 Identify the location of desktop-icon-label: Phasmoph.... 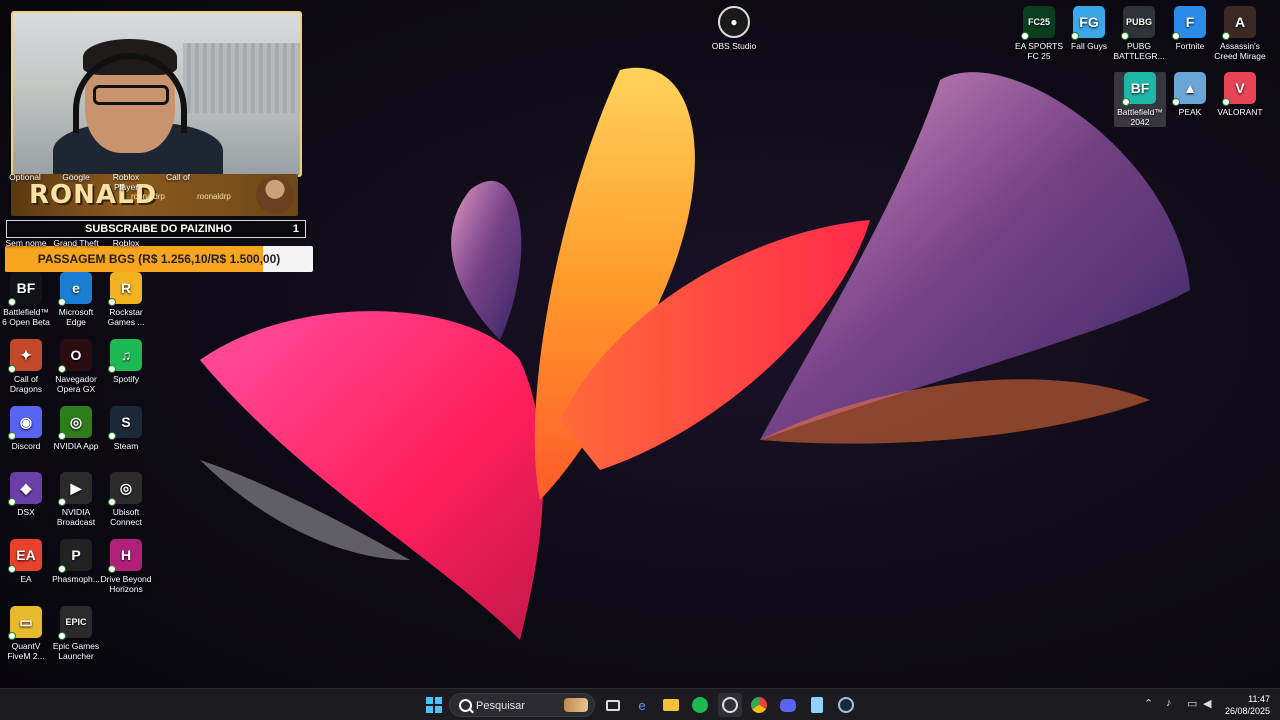
(76, 579).